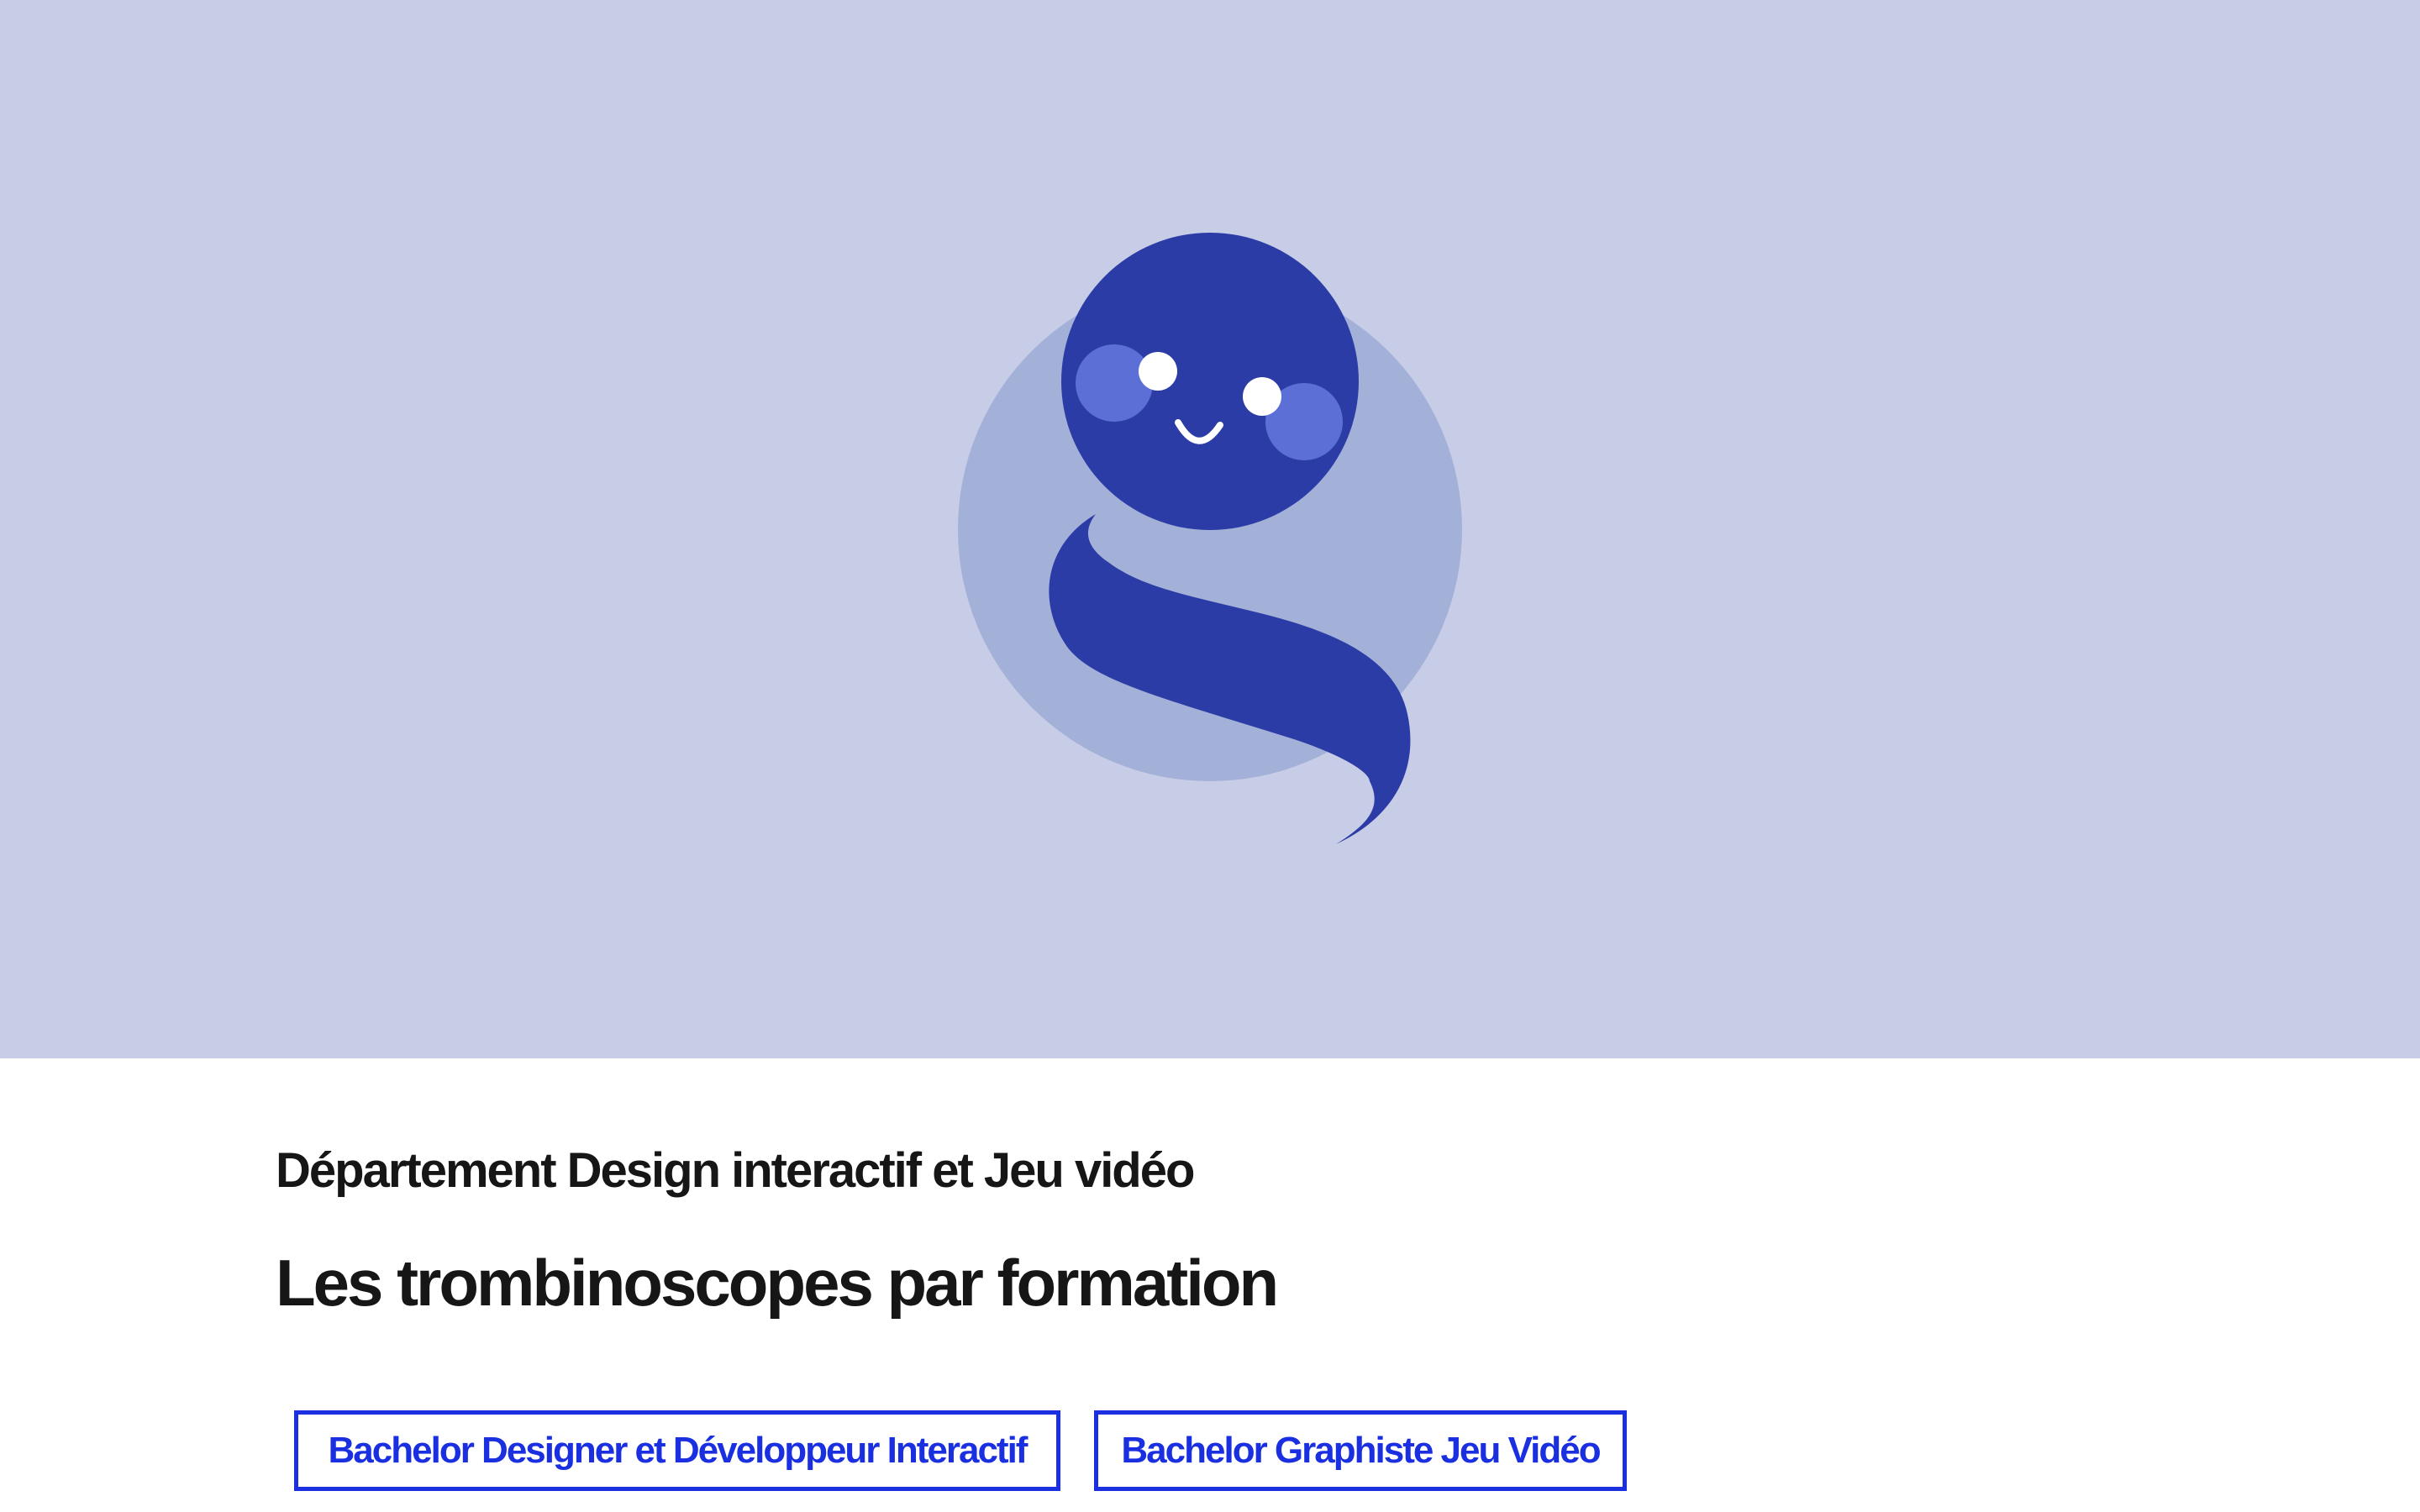  What do you see at coordinates (1158, 371) in the screenshot?
I see `mascot-eye-left` at bounding box center [1158, 371].